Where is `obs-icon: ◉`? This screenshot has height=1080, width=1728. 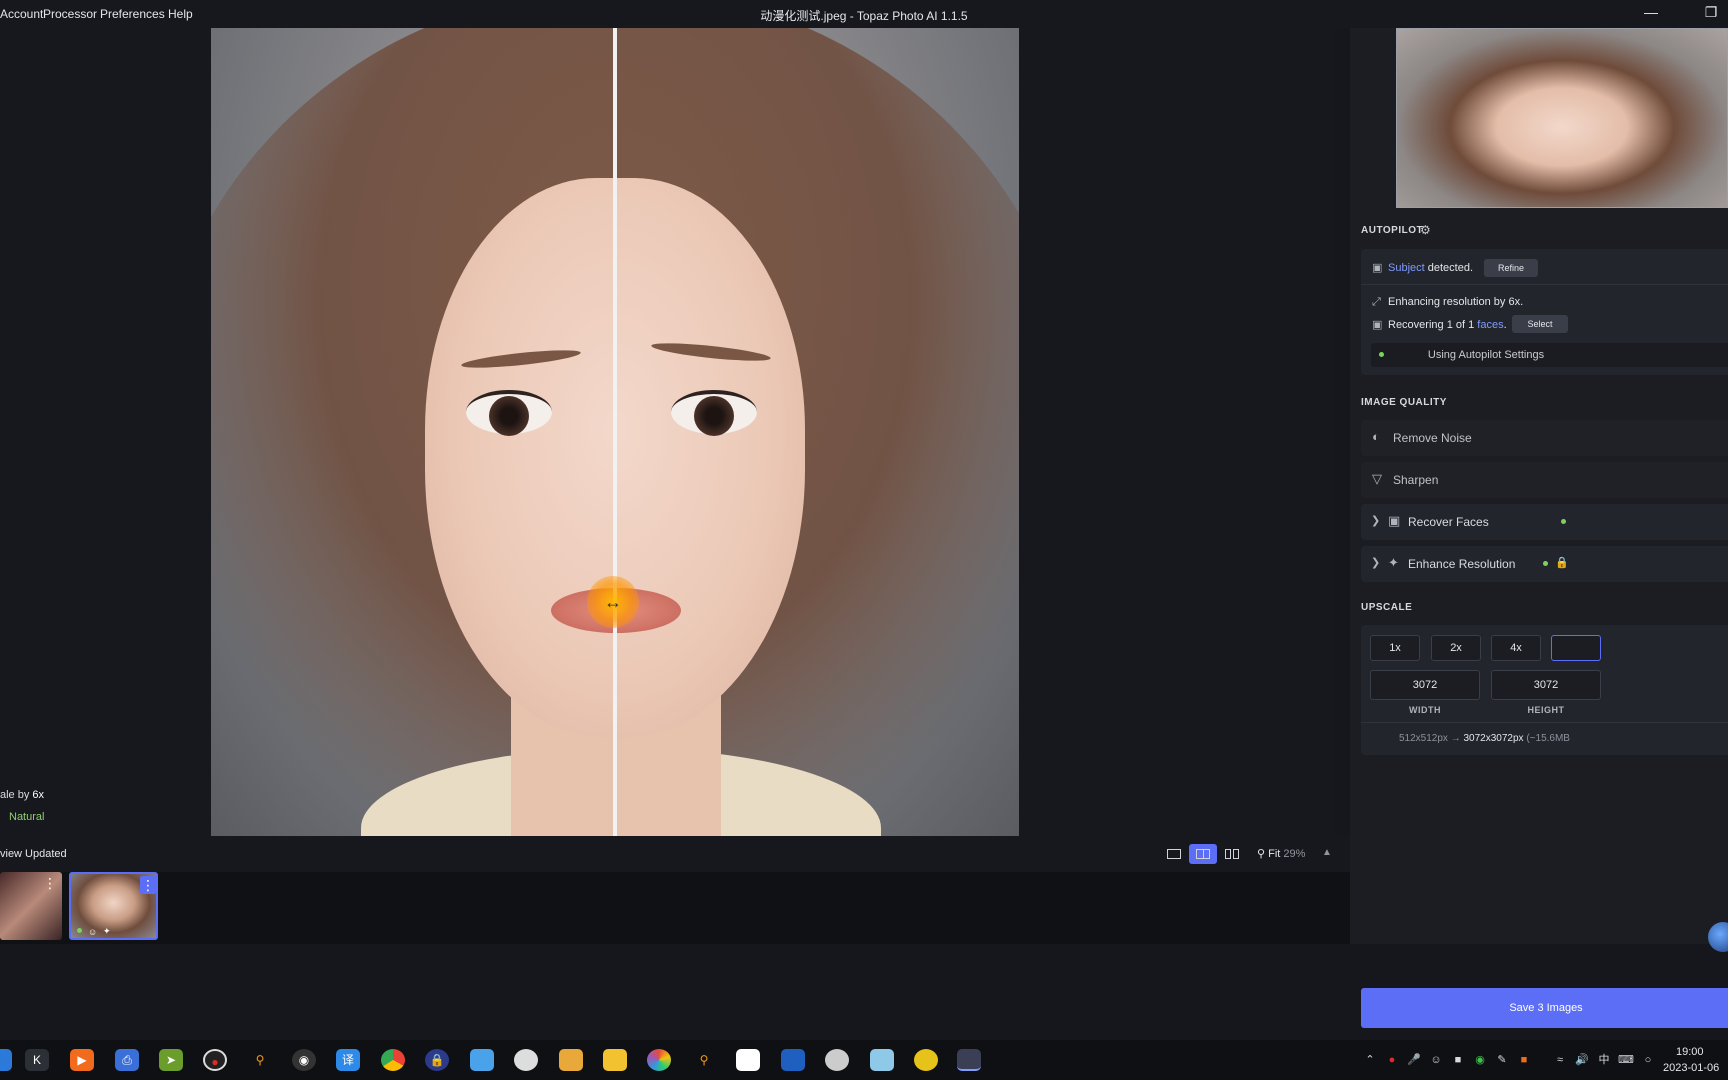 obs-icon: ◉ is located at coordinates (304, 1060).